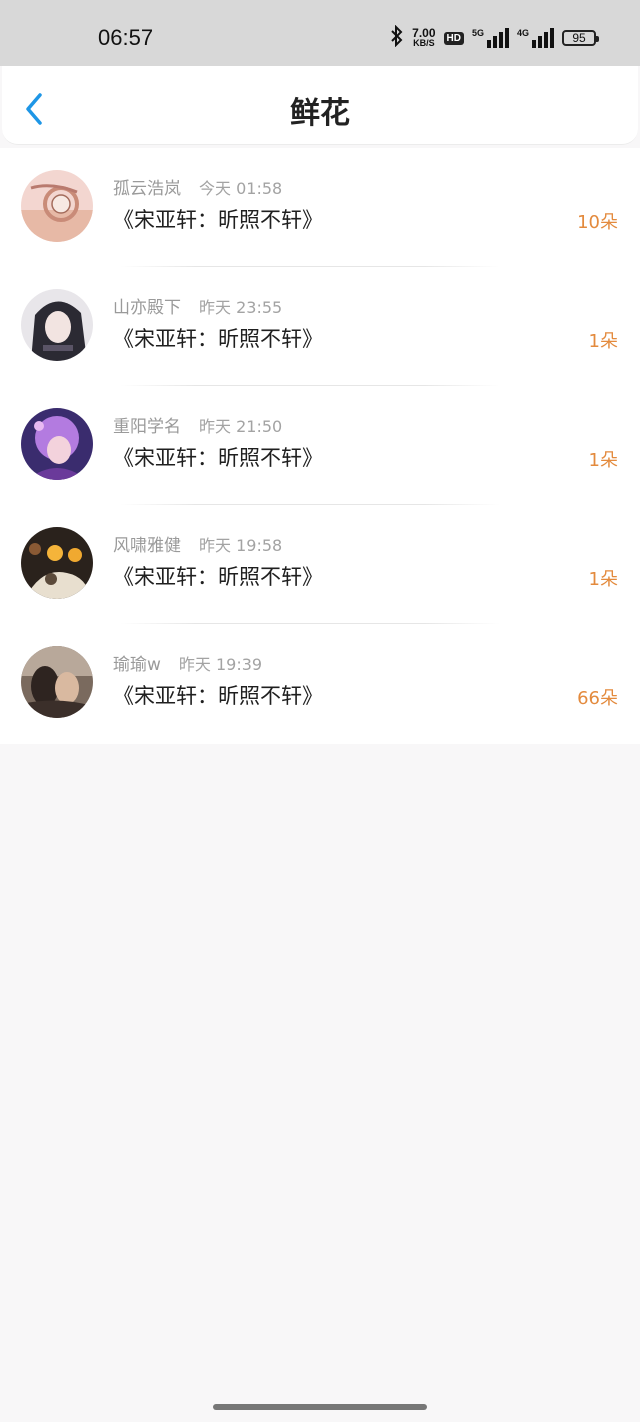  I want to click on sender-name: 重阳学名, so click(147, 427).